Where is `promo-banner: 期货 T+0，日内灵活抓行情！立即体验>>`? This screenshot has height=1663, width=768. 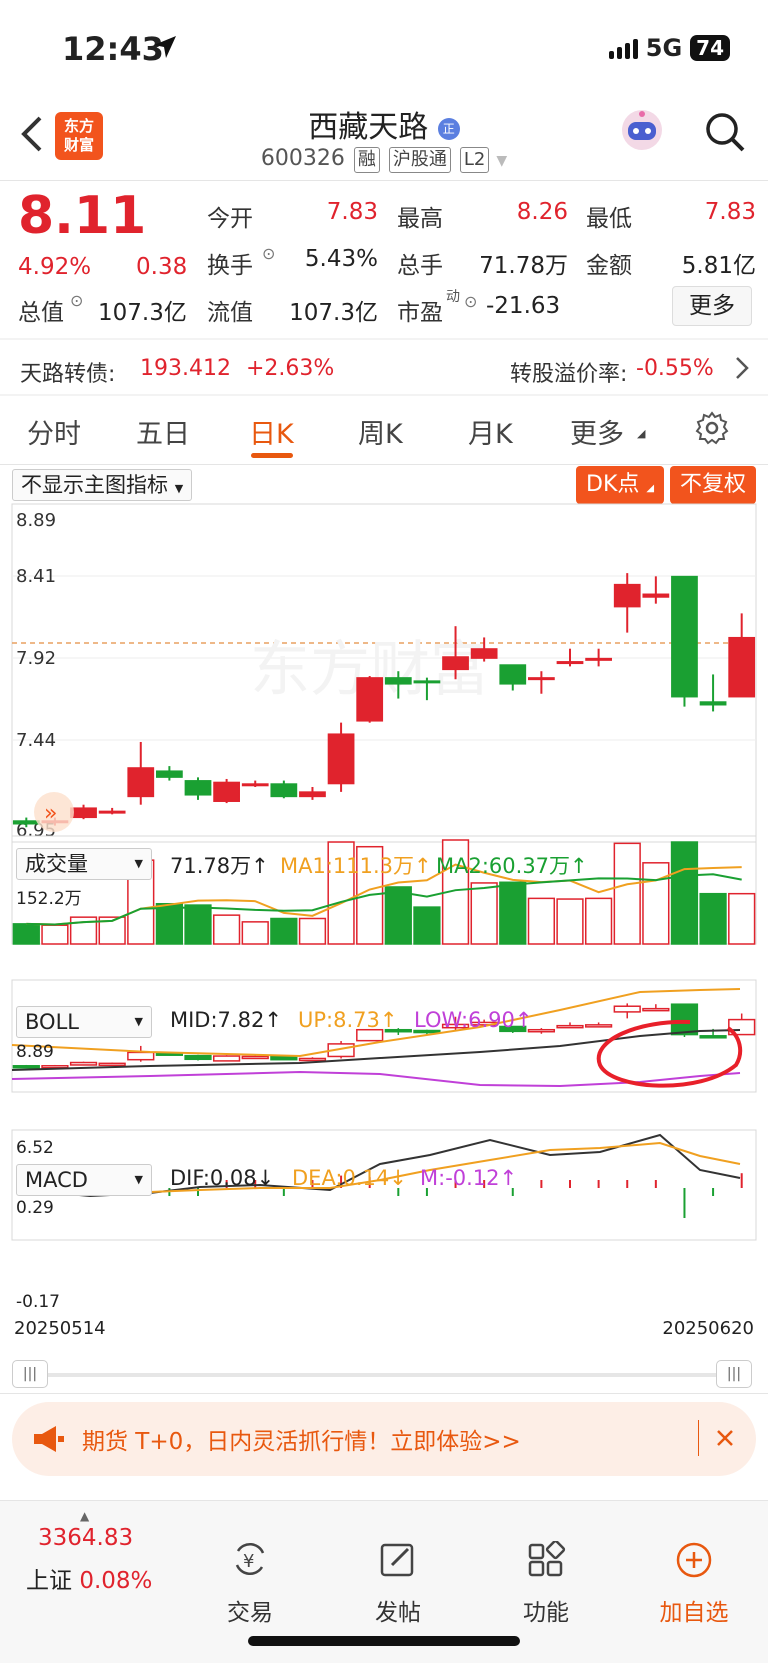 promo-banner: 期货 T+0，日内灵活抓行情！立即体验>> is located at coordinates (384, 1439).